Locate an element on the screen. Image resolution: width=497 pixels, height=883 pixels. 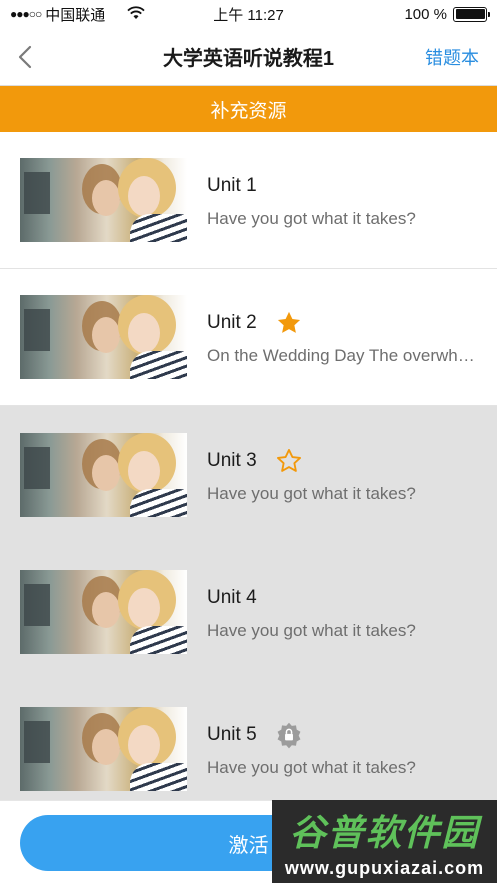
unit-info: Unit 3 Have you got what it takes? is located at coordinates (352, 475).